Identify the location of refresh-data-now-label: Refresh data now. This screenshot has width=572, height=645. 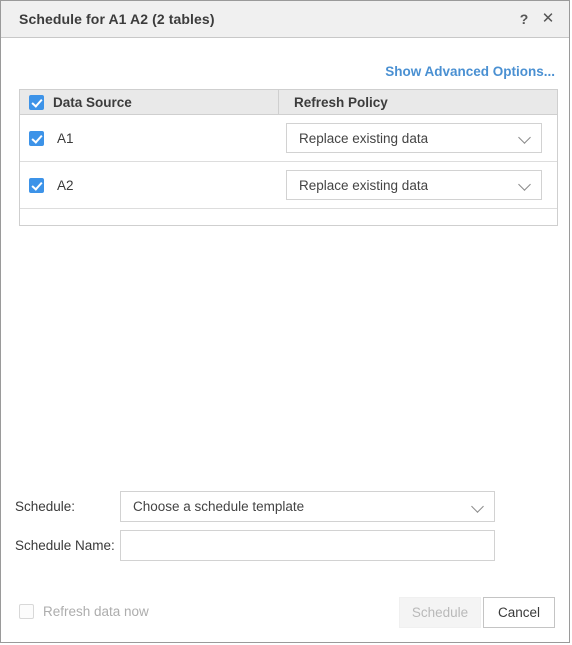
(96, 611).